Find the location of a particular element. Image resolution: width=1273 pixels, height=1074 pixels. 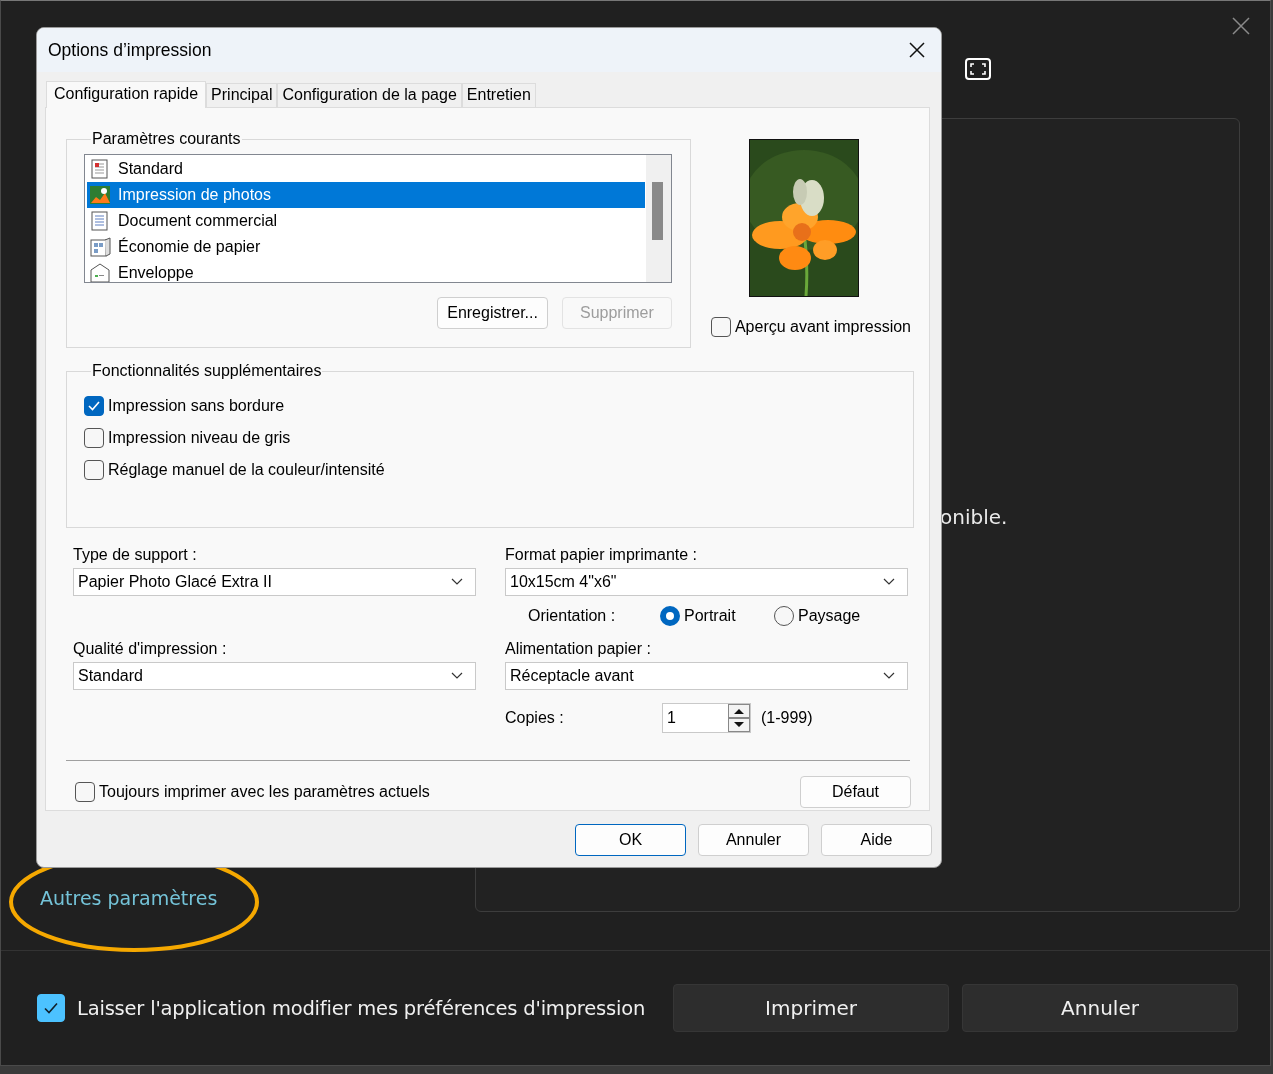

group-label: Paramètres courants is located at coordinates (166, 139).